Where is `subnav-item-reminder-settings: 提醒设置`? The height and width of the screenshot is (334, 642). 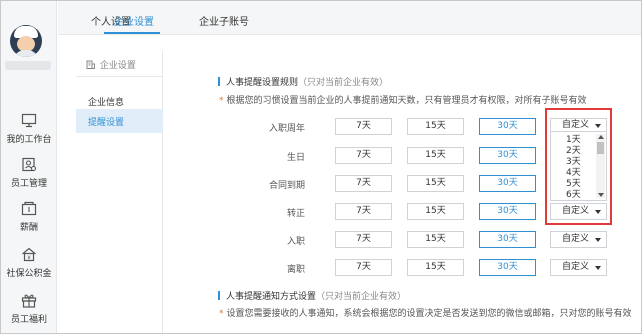 subnav-item-reminder-settings: 提醒设置 is located at coordinates (119, 121).